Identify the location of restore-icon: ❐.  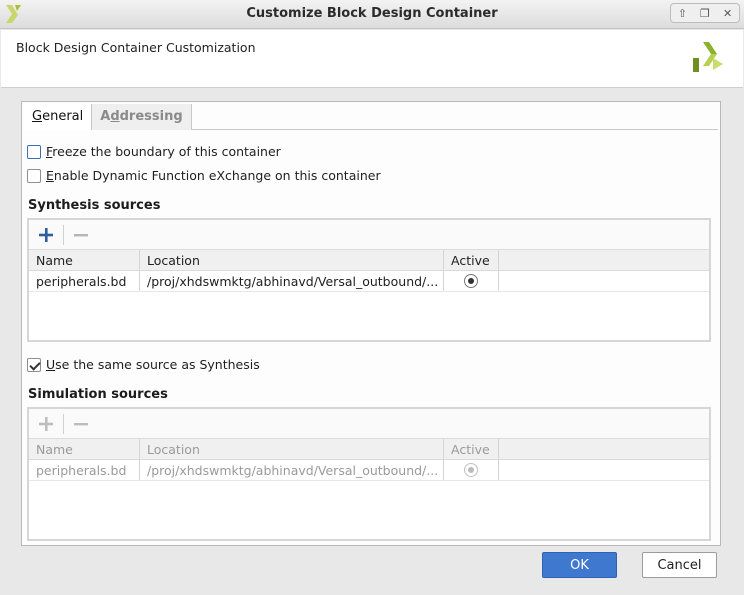
(705, 13).